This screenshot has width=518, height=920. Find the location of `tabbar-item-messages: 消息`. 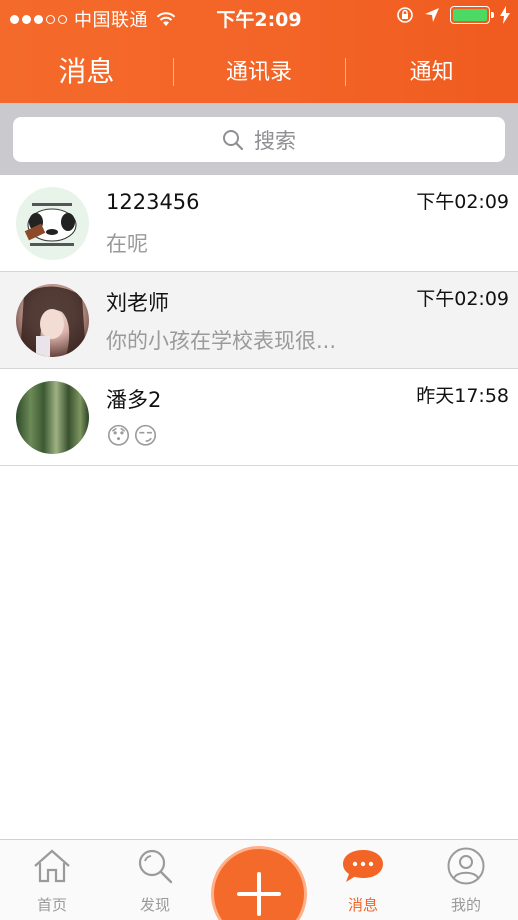

tabbar-item-messages: 消息 is located at coordinates (363, 879).